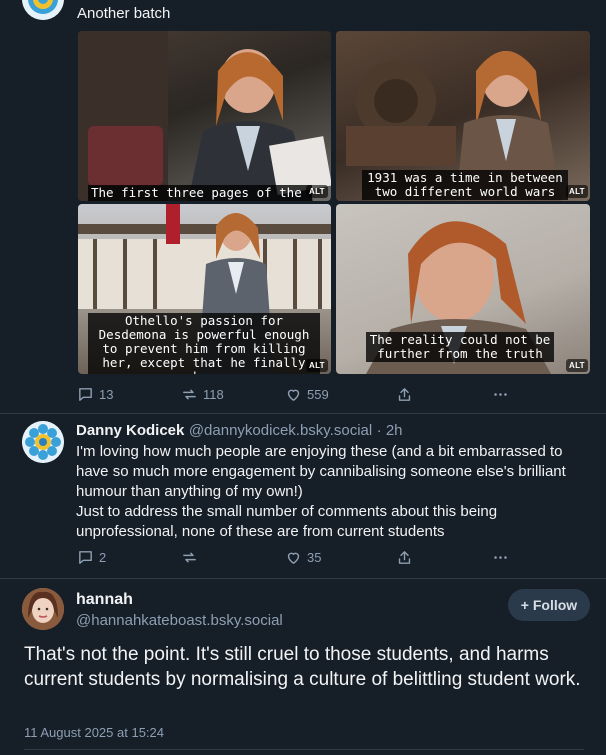 This screenshot has width=606, height=755. What do you see at coordinates (389, 430) in the screenshot?
I see `post-time: · 2h` at bounding box center [389, 430].